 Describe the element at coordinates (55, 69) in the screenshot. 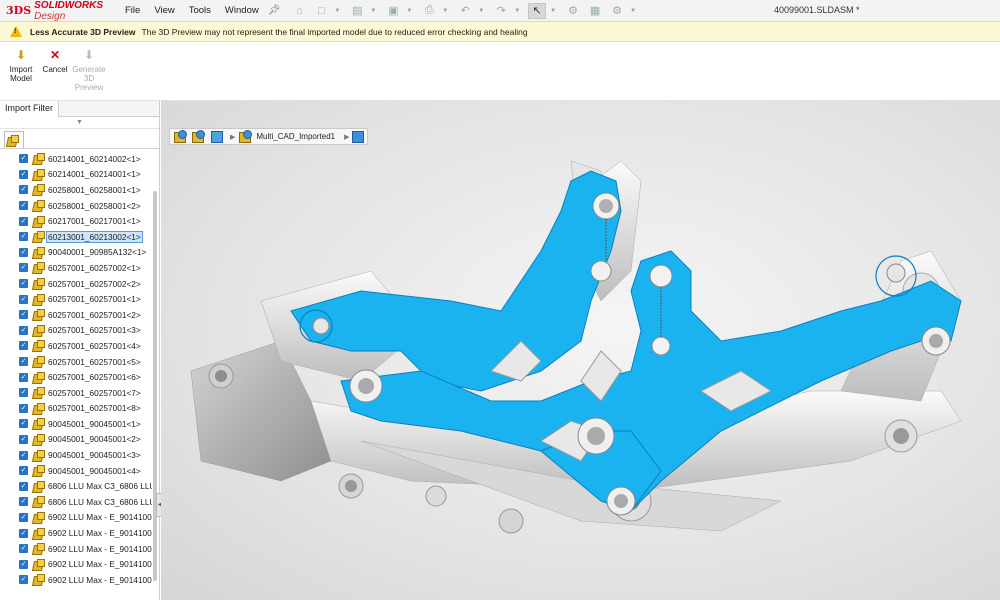

I see `cancel-label: Cancel` at that location.